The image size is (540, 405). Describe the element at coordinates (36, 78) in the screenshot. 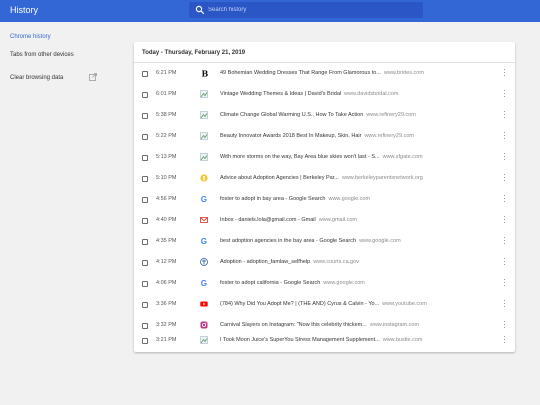

I see `sidebar-item-clear-browsing-data: Clear browsing data` at that location.